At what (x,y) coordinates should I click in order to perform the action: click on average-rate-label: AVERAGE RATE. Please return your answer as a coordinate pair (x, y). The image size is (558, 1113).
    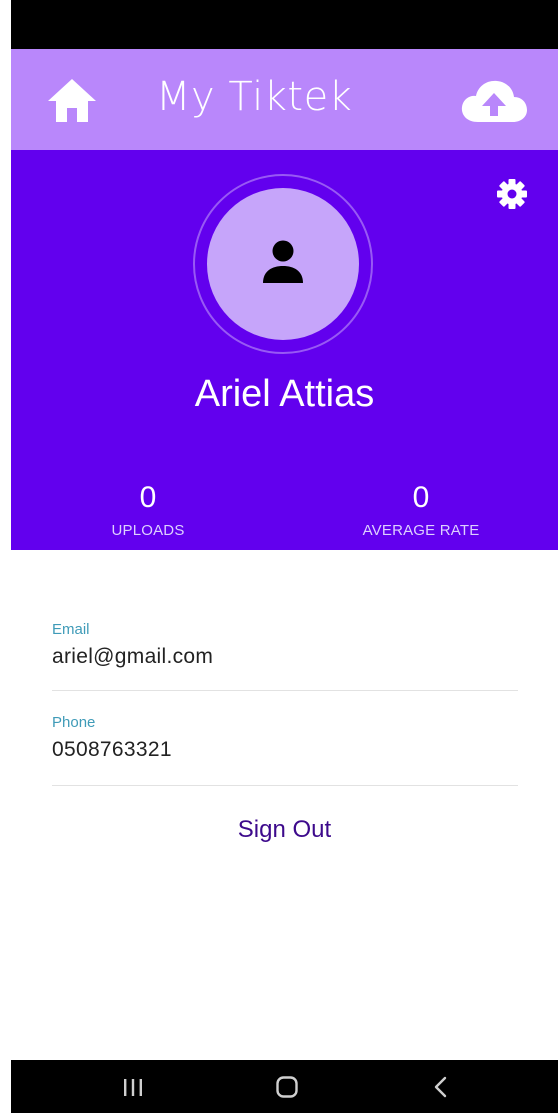
    Looking at the image, I should click on (421, 530).